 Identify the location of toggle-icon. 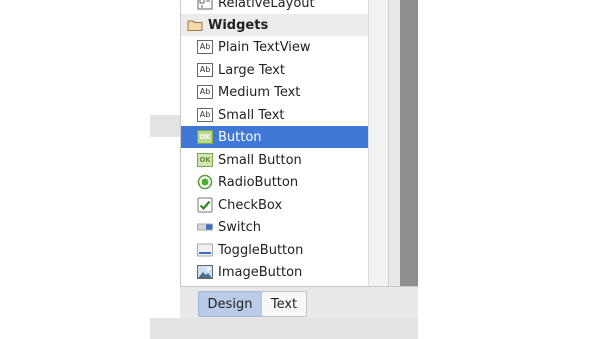
(205, 250).